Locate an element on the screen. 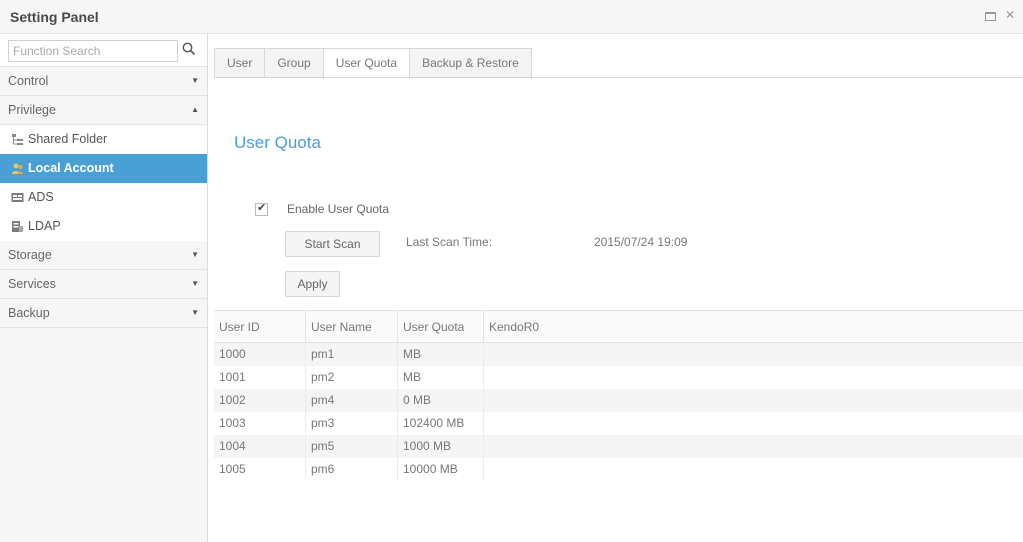 The height and width of the screenshot is (542, 1023). shared-folder-icon is located at coordinates (17, 139).